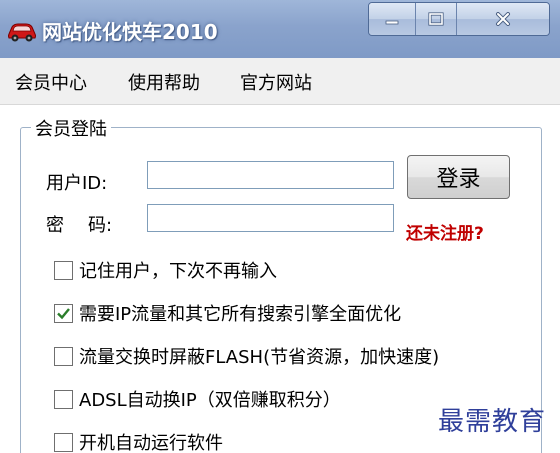 Image resolution: width=560 pixels, height=453 pixels. I want to click on window-title: 网站优化快车2010, so click(130, 32).